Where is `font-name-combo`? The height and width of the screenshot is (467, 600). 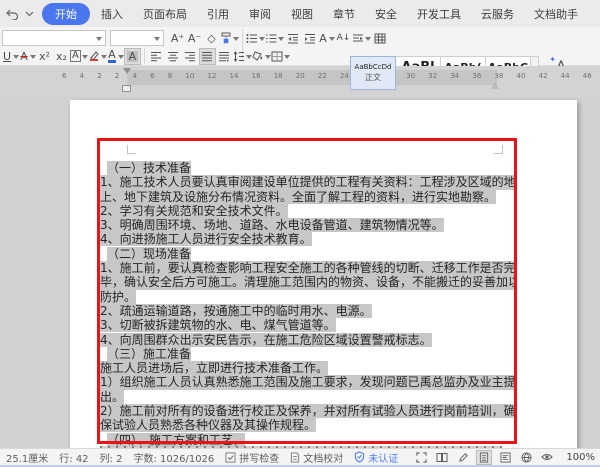
font-name-combo is located at coordinates (54, 38).